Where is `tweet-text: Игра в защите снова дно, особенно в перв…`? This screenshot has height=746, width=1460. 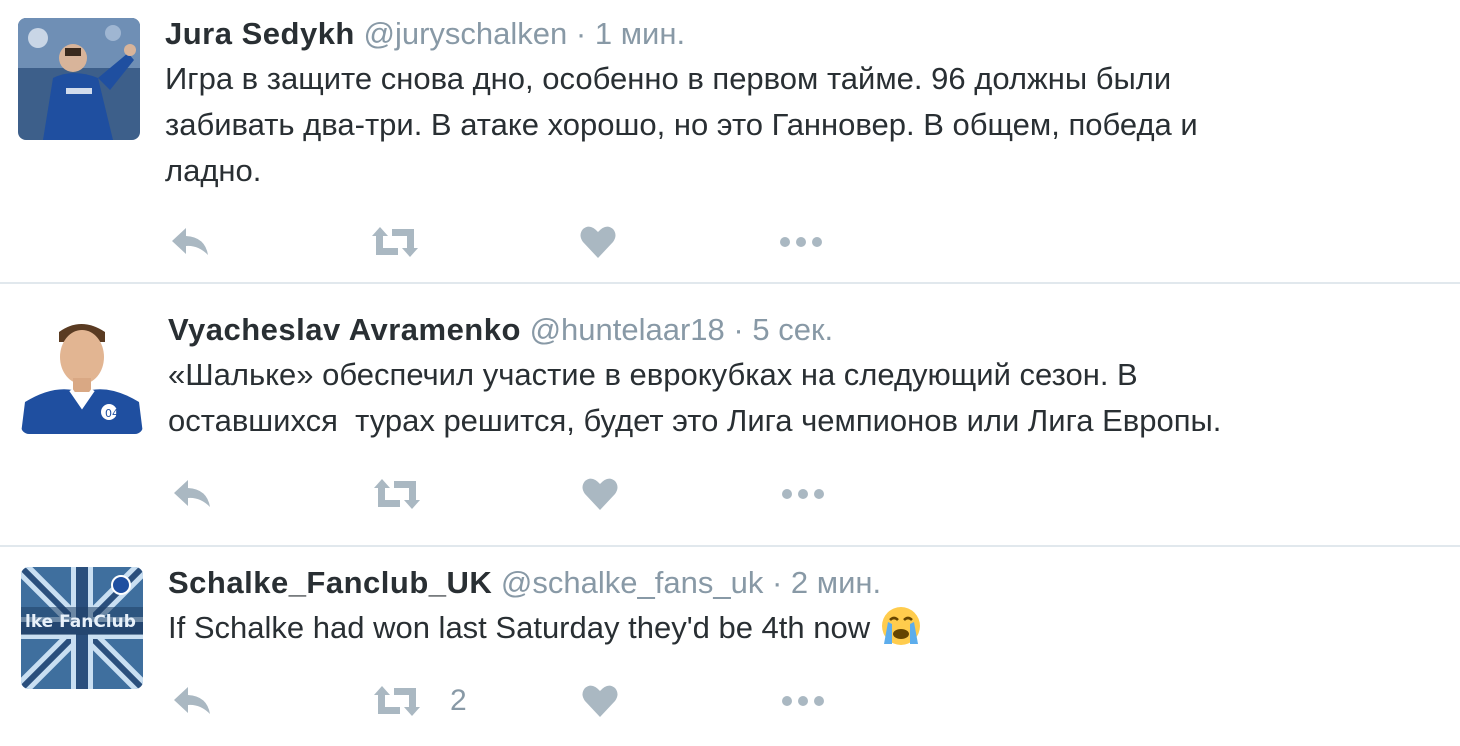 tweet-text: Игра в защите снова дно, особенно в перв… is located at coordinates (681, 124).